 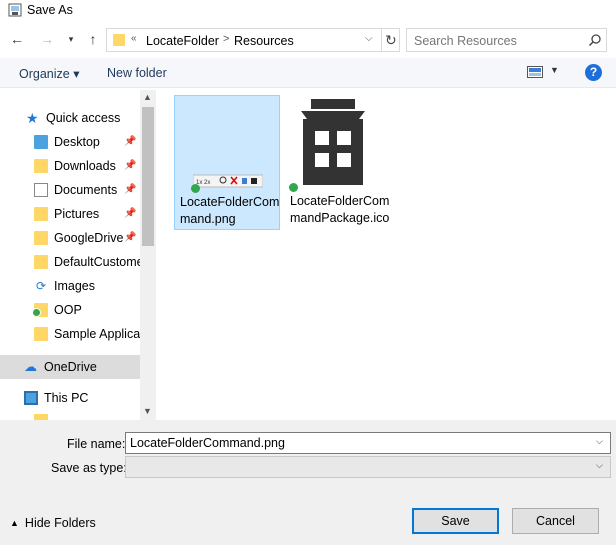 I want to click on title-bar: Save As, so click(x=308, y=11).